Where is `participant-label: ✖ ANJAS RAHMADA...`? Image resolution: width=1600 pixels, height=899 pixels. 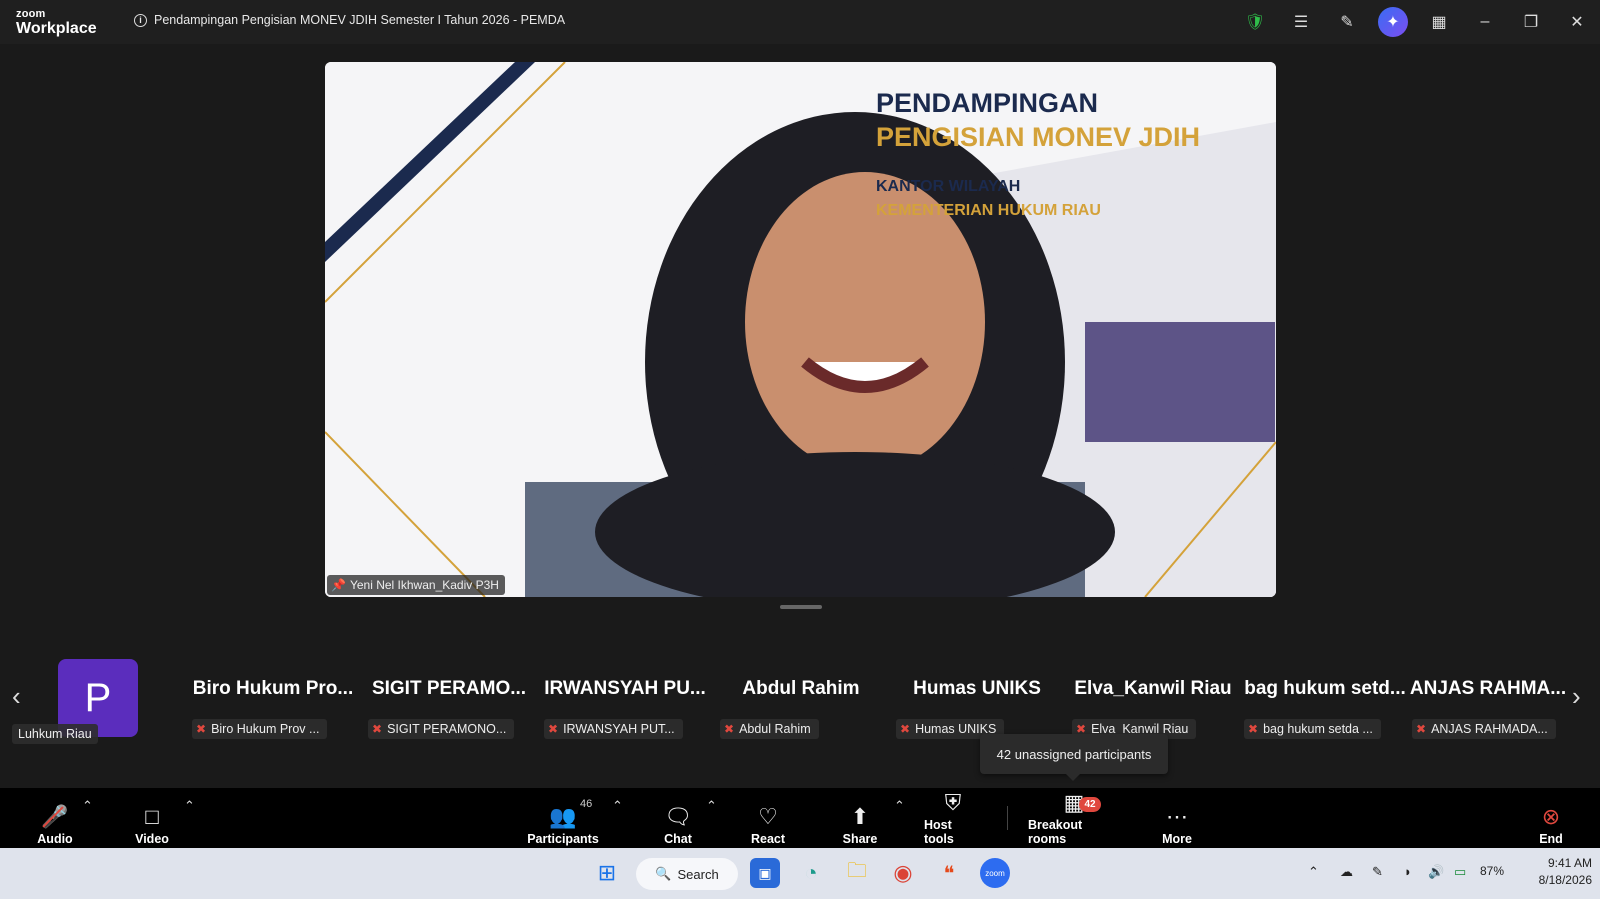
participant-label: ✖ ANJAS RAHMADA... is located at coordinates (1484, 729).